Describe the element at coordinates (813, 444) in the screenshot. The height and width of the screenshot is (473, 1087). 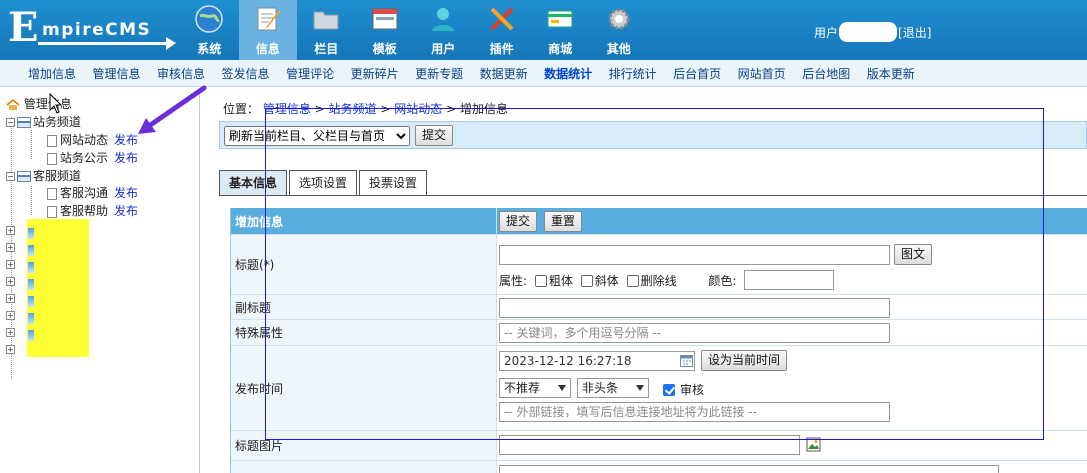
I see `image-picker-icon` at that location.